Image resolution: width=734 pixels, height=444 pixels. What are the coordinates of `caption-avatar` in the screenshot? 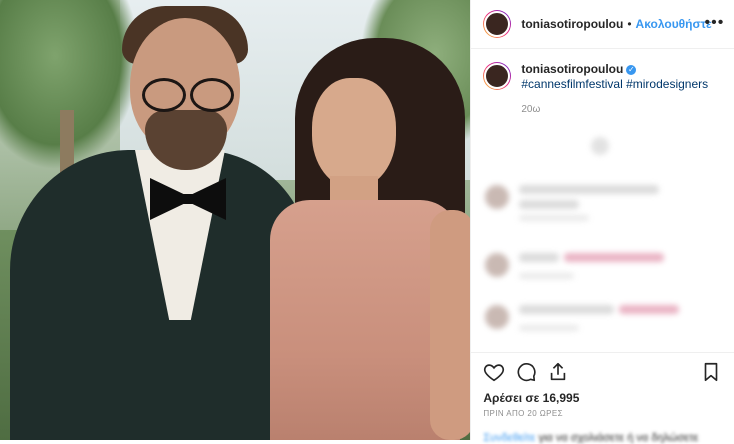 It's located at (497, 76).